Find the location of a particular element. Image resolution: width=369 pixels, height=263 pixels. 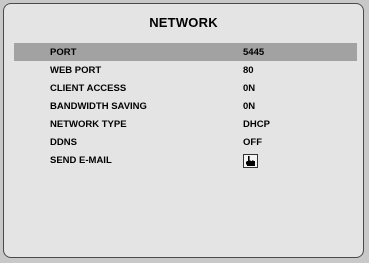

setting-row-port: PORT 5445 is located at coordinates (185, 52).